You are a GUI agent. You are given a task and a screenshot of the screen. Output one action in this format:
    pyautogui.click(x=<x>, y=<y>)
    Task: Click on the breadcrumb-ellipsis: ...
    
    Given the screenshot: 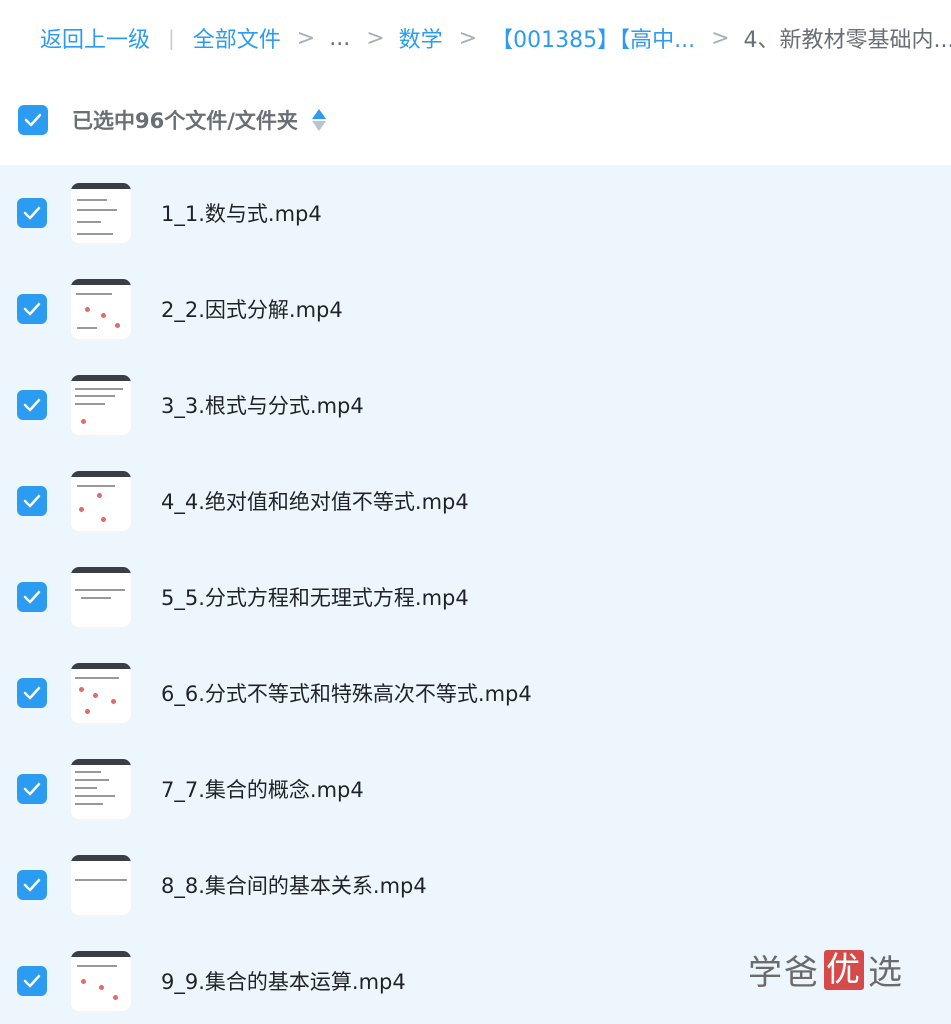 What is the action you would take?
    pyautogui.click(x=339, y=38)
    